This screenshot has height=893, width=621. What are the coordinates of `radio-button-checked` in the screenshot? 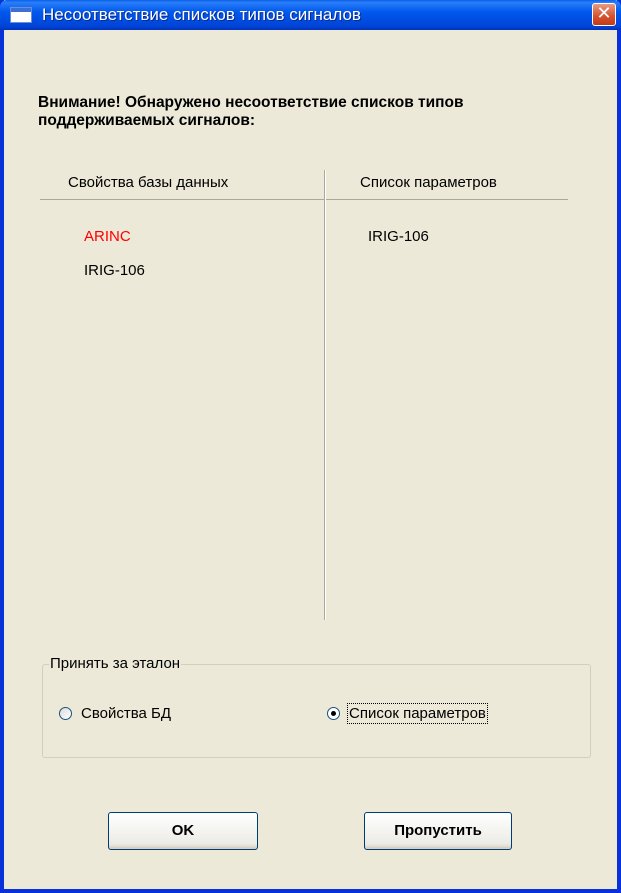 It's located at (333, 713).